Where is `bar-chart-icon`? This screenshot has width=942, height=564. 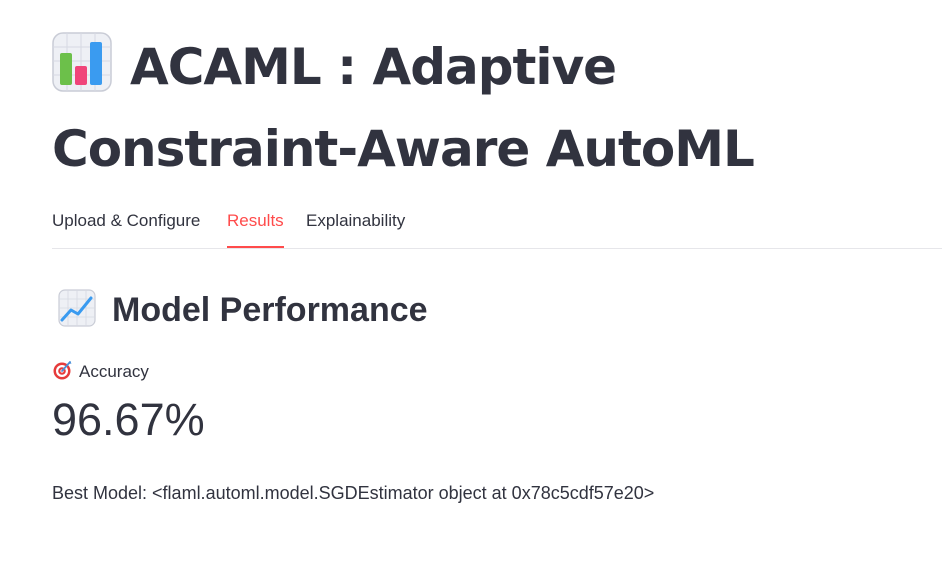
bar-chart-icon is located at coordinates (82, 72).